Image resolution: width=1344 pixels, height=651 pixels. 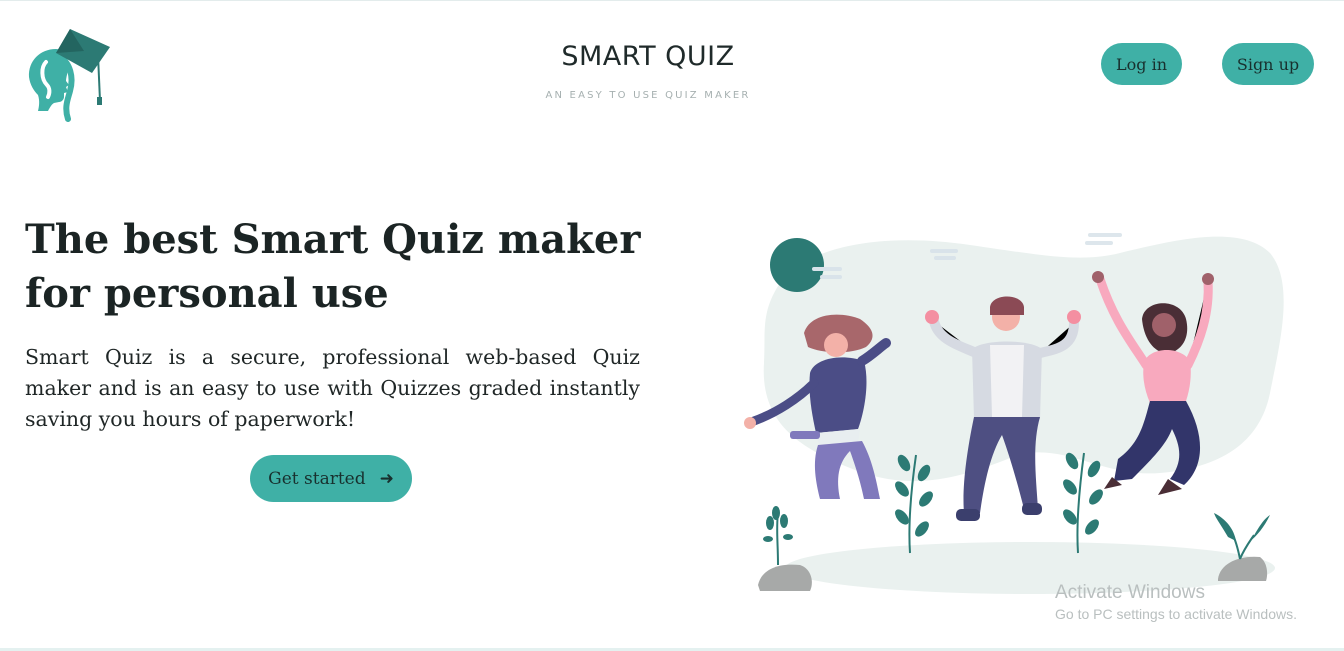 I want to click on login-button: Log in, so click(x=1141, y=64).